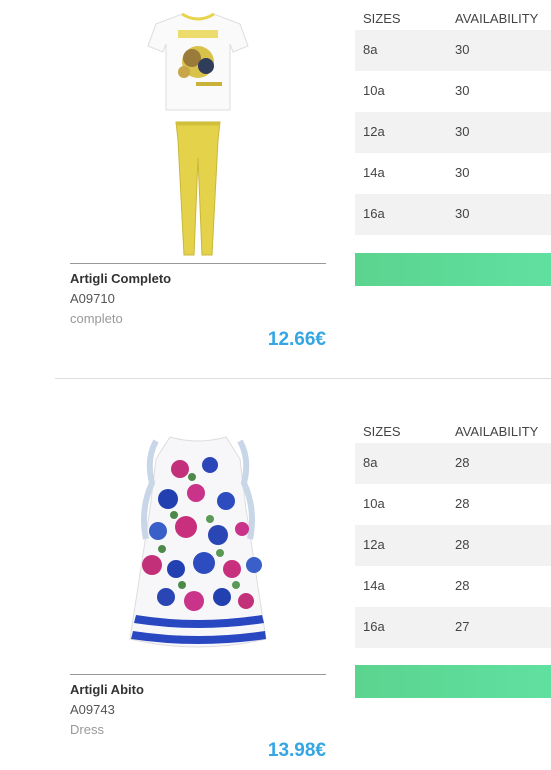 The width and height of the screenshot is (551, 770). What do you see at coordinates (453, 463) in the screenshot?
I see `table-row: 8a 28` at bounding box center [453, 463].